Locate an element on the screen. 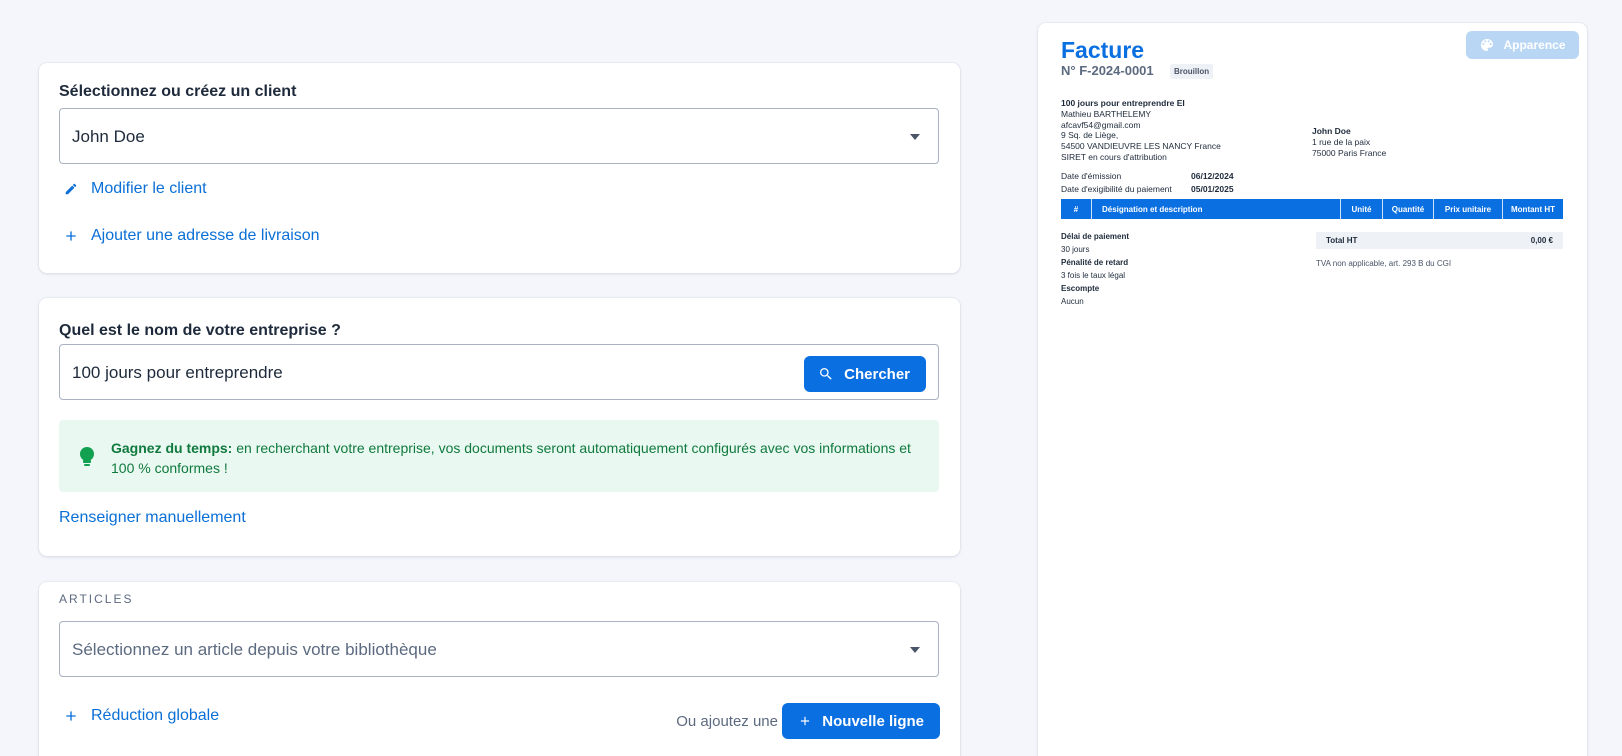 The height and width of the screenshot is (756, 1622). company-search-field: 100 jours pour entreprendre Chercher is located at coordinates (499, 372).